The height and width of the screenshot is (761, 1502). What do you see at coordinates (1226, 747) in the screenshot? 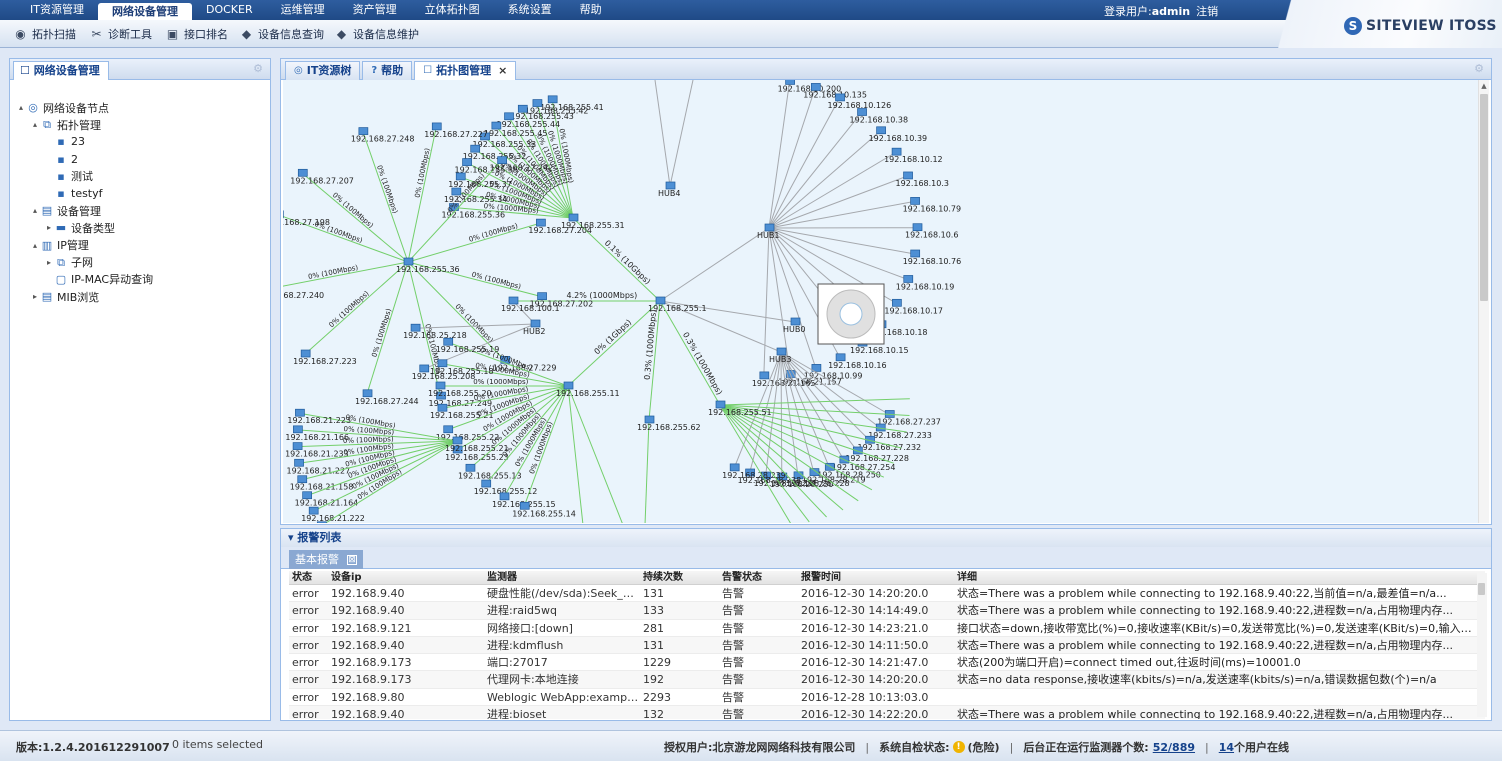
I see `online-users-link: 14` at bounding box center [1226, 747].